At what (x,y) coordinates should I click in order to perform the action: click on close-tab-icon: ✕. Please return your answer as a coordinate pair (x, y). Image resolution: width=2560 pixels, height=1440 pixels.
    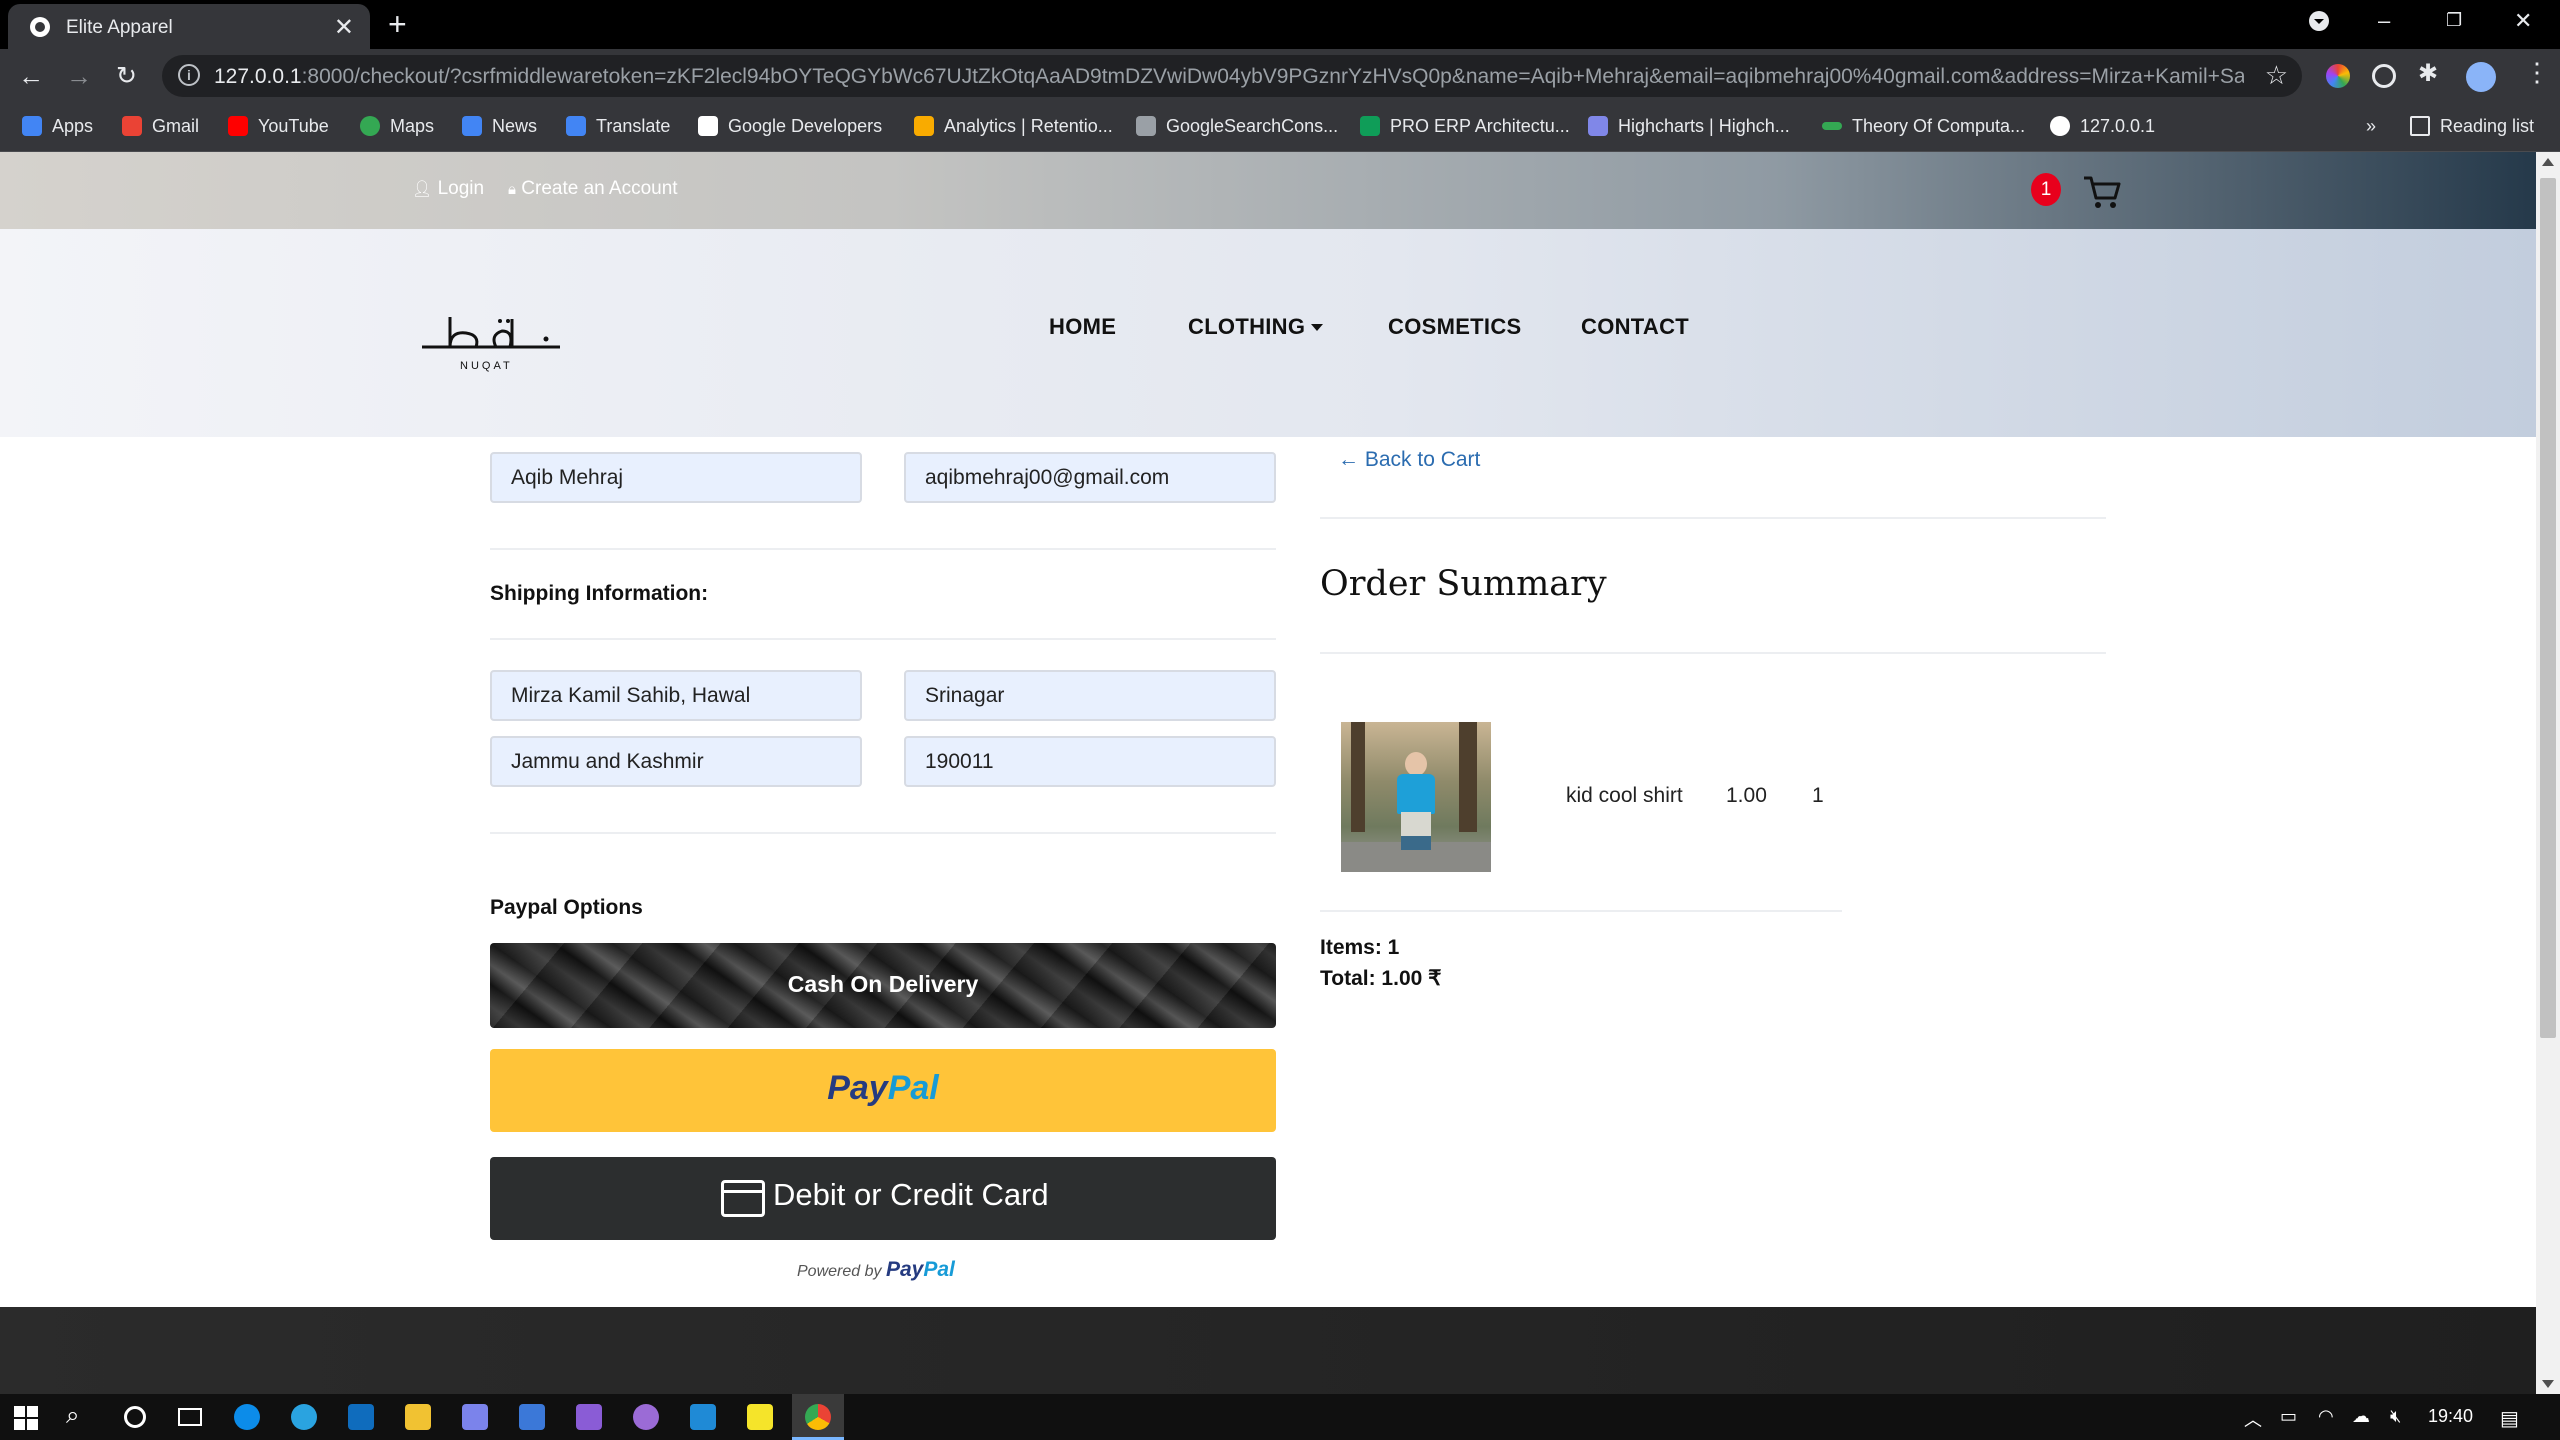
    Looking at the image, I should click on (344, 27).